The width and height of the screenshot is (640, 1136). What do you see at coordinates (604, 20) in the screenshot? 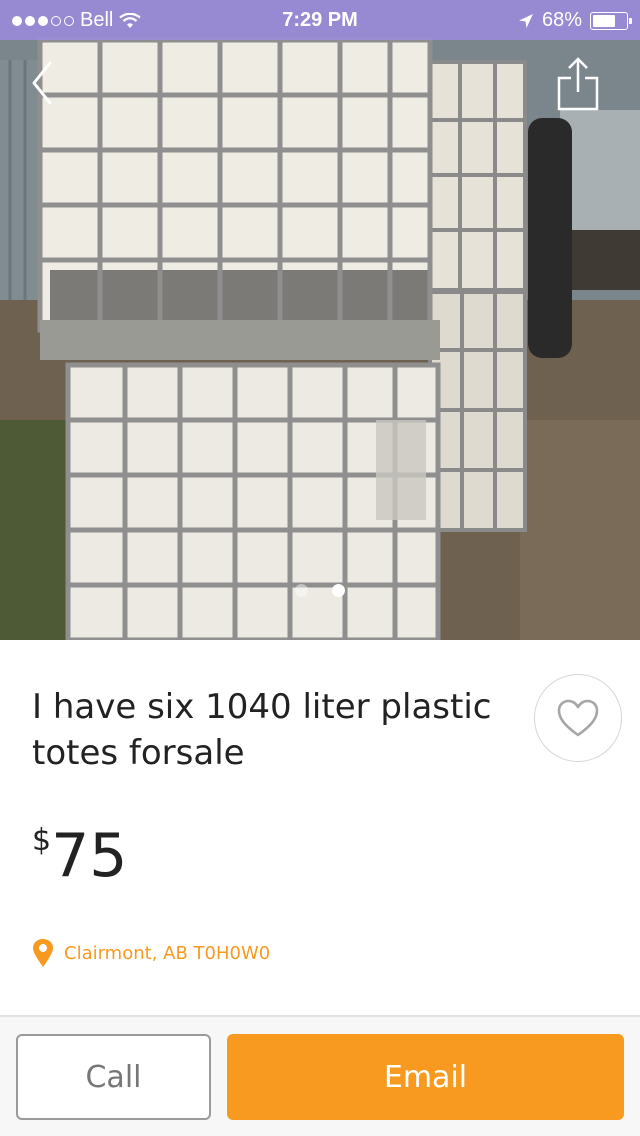
I see `battery-level-fill` at bounding box center [604, 20].